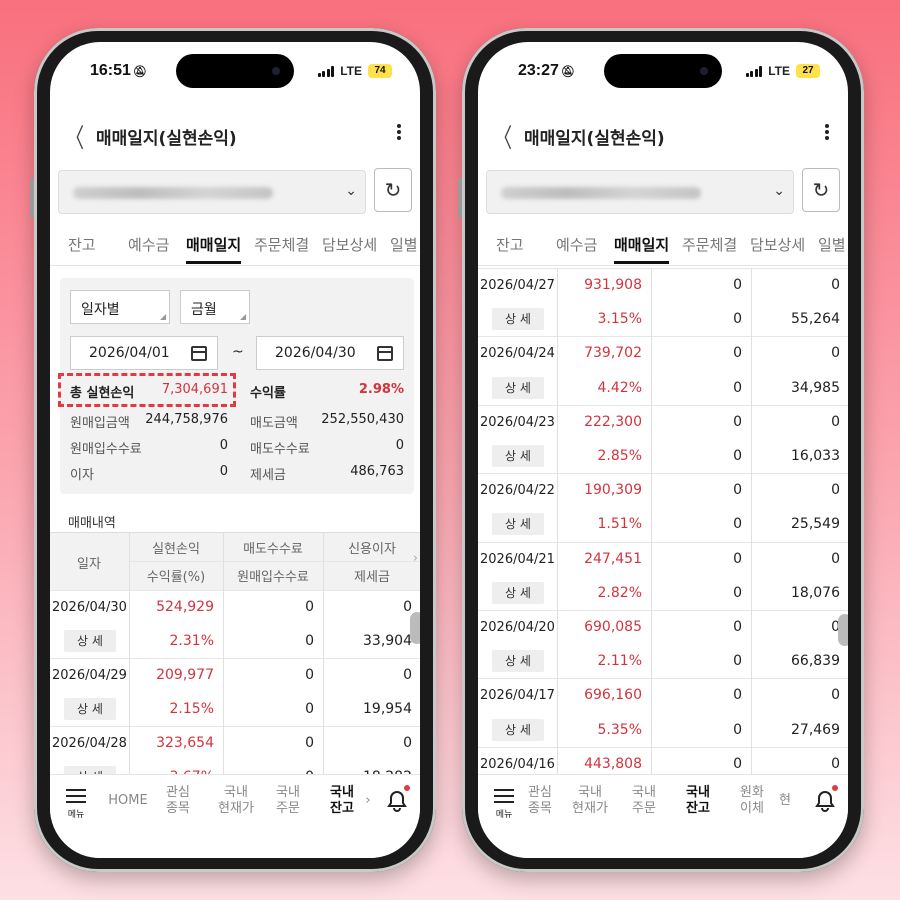 The image size is (900, 900). What do you see at coordinates (185, 743) in the screenshot?
I see `row-realized-pnl: 323,654` at bounding box center [185, 743].